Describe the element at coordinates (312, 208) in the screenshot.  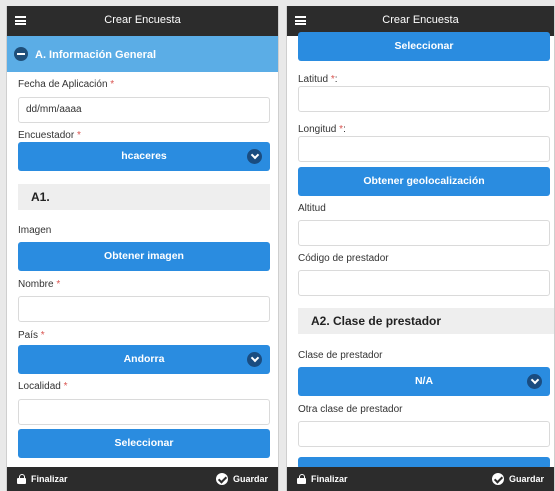
I see `altitud-label: Altitud` at that location.